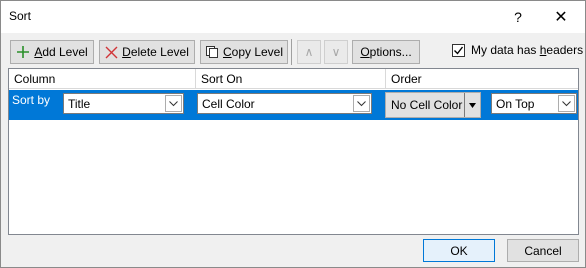  I want to click on column-dropdown: Title, so click(123, 103).